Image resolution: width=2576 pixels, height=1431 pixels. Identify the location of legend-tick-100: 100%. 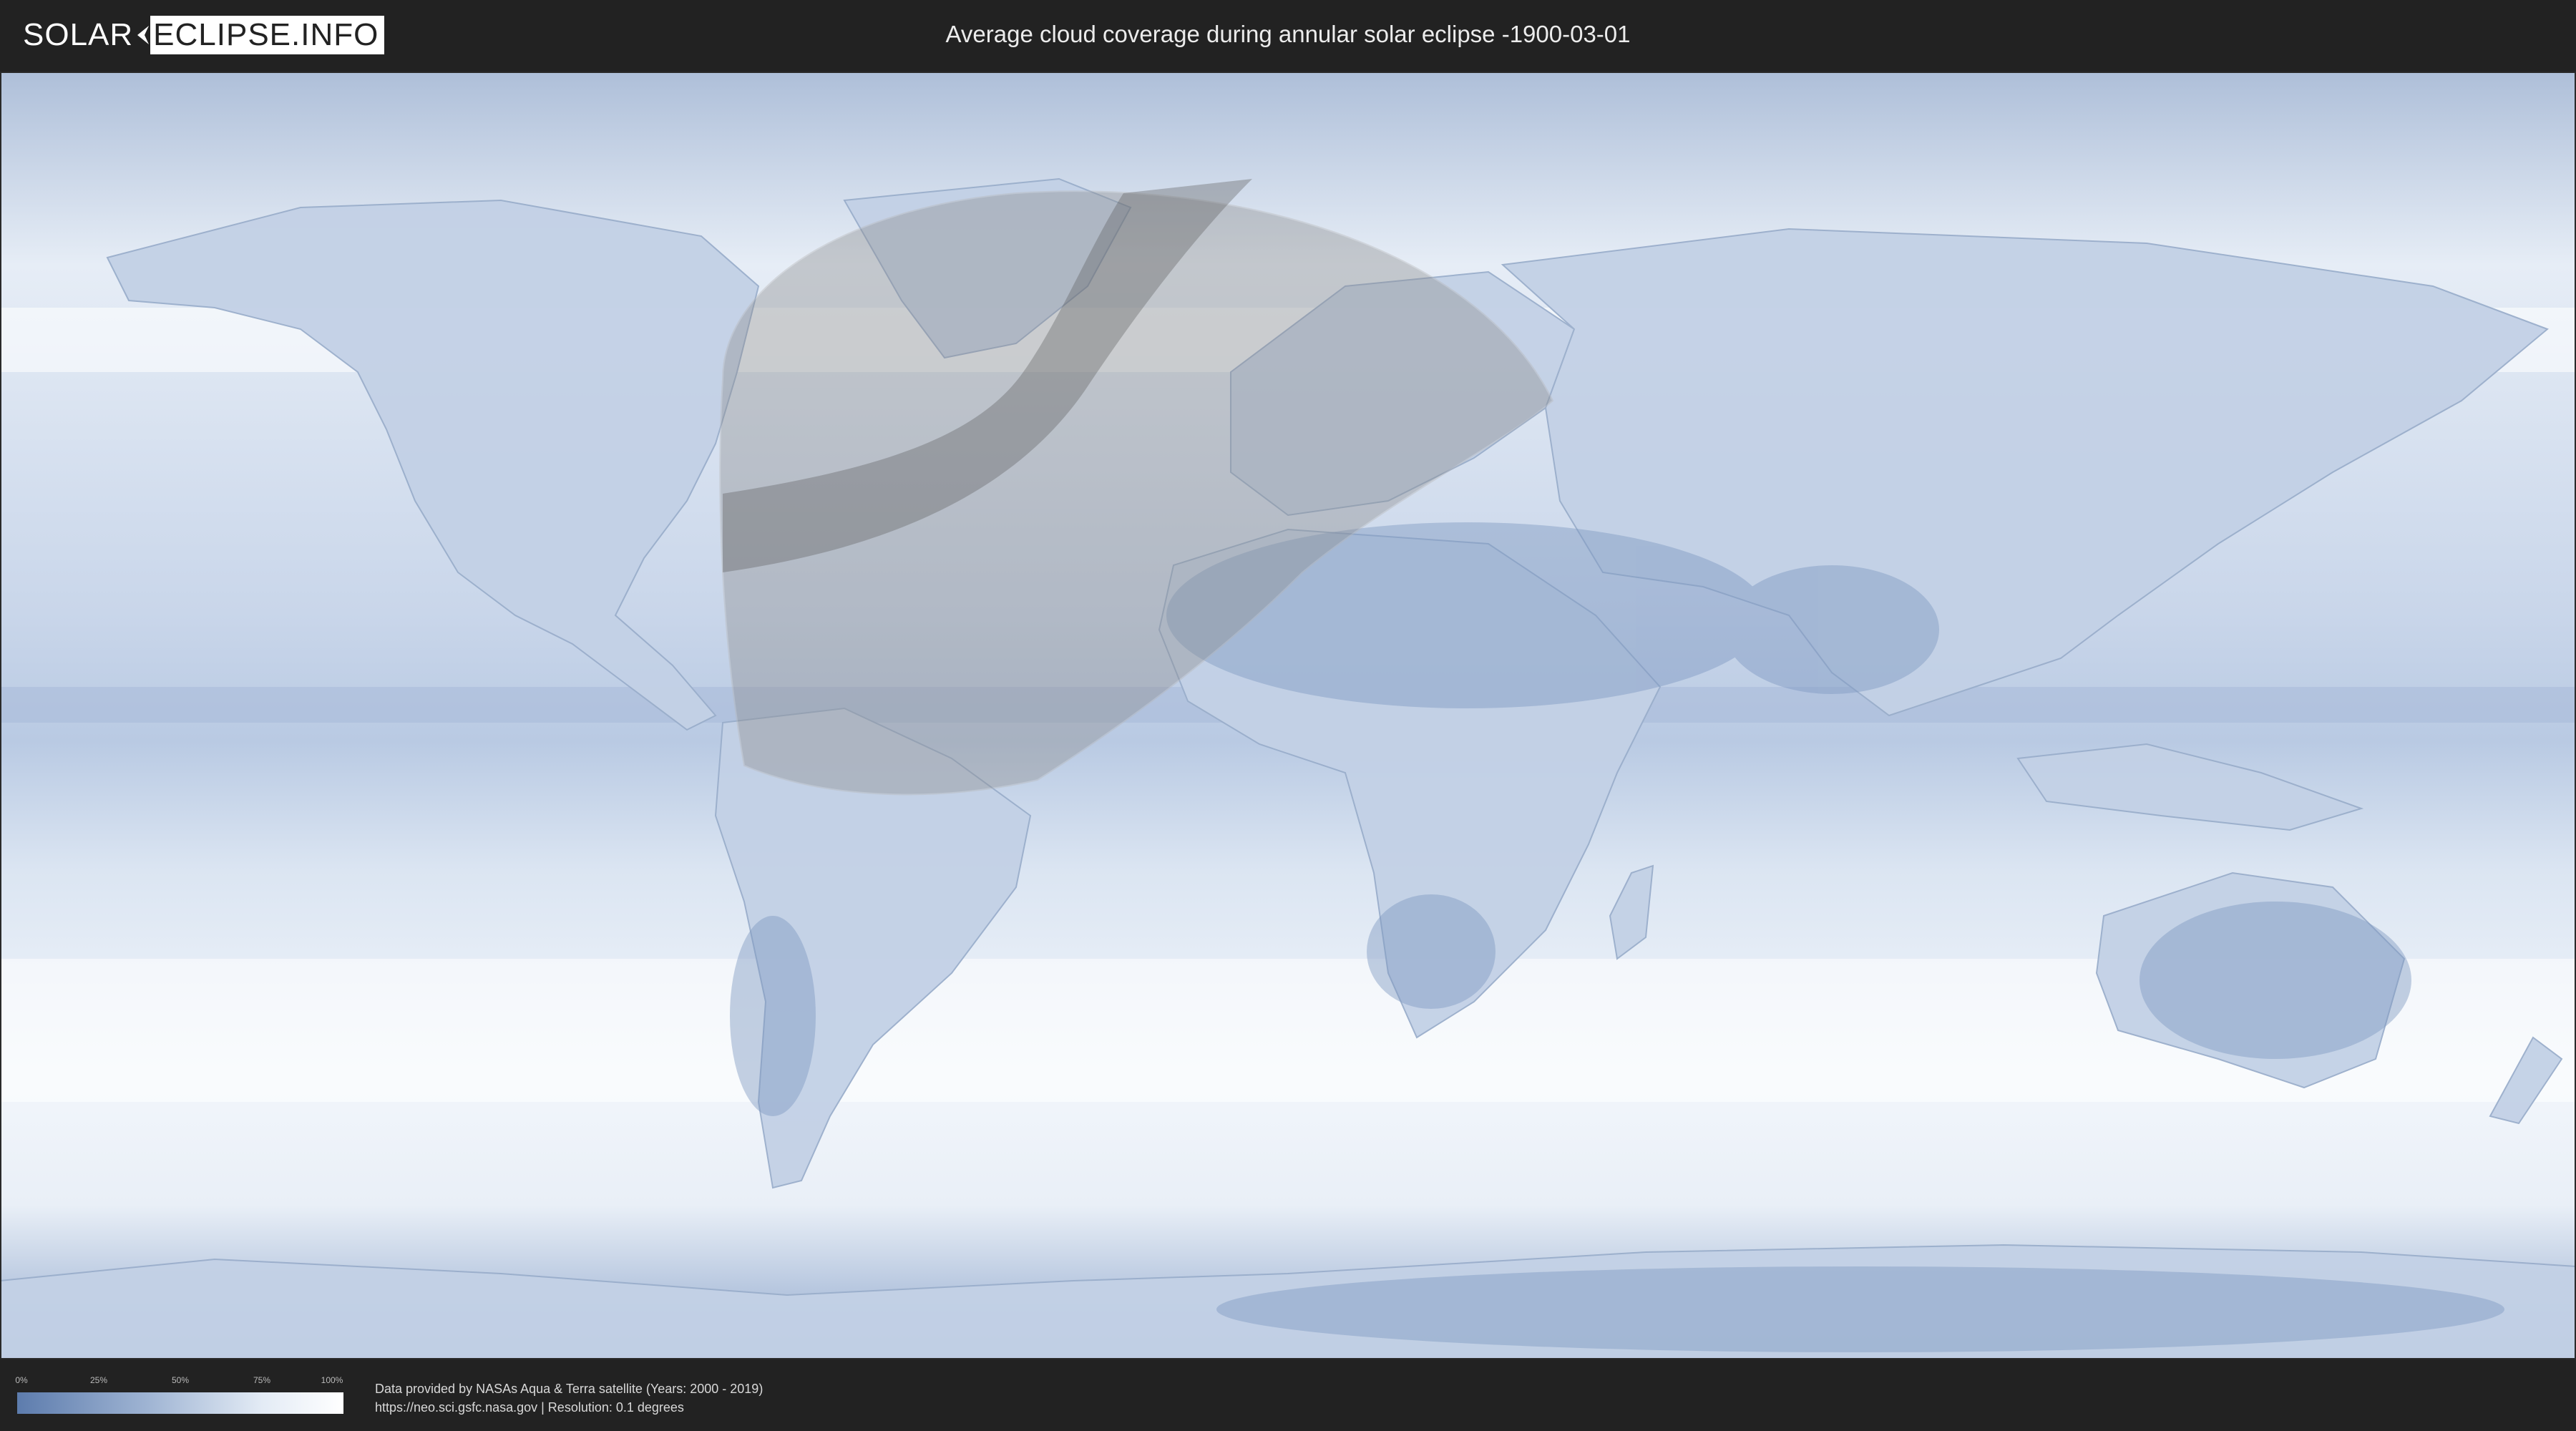
(332, 1380).